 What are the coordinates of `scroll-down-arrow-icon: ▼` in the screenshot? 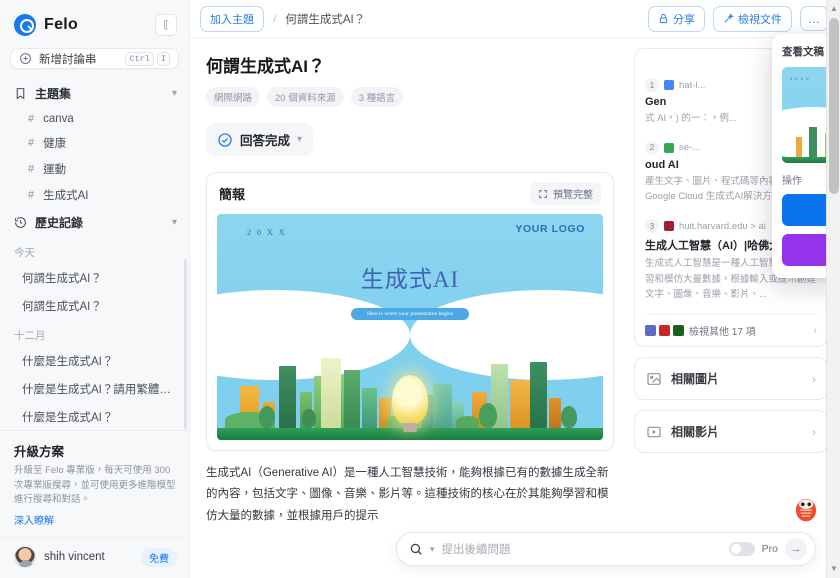 It's located at (834, 569).